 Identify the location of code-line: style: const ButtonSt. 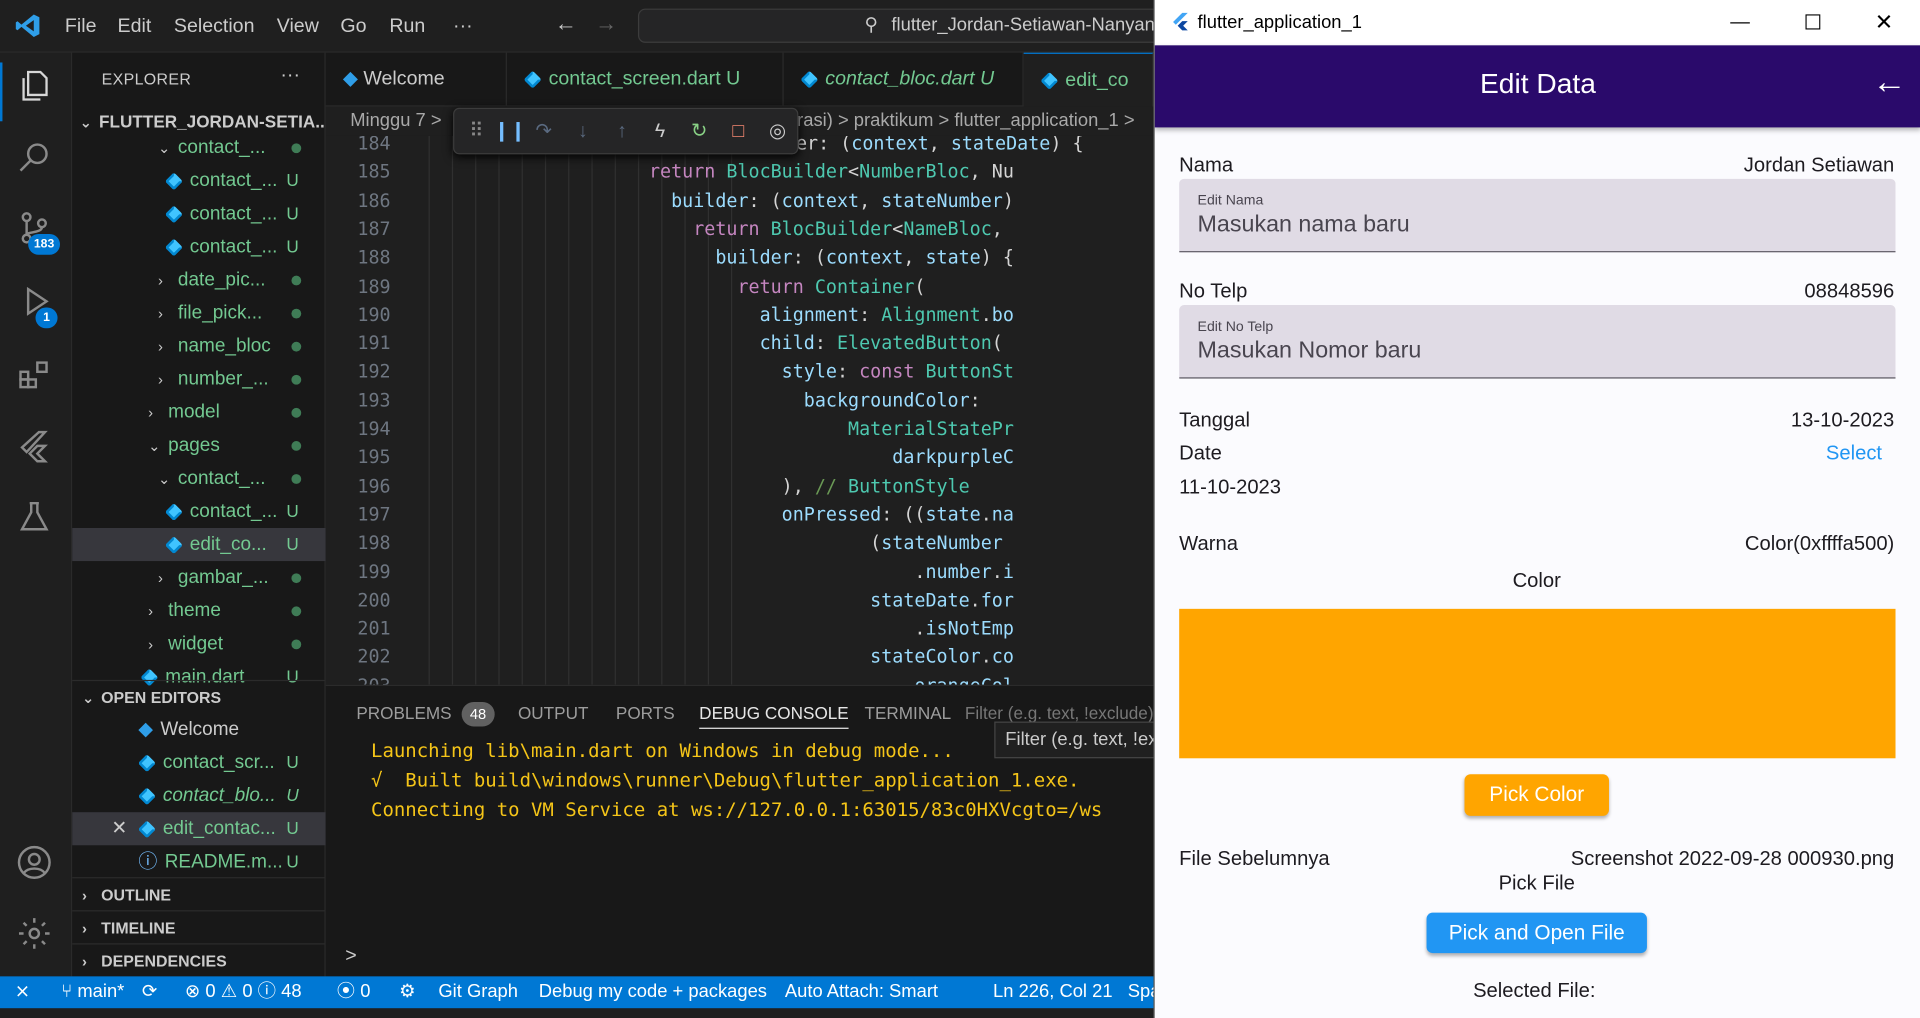
(831, 372).